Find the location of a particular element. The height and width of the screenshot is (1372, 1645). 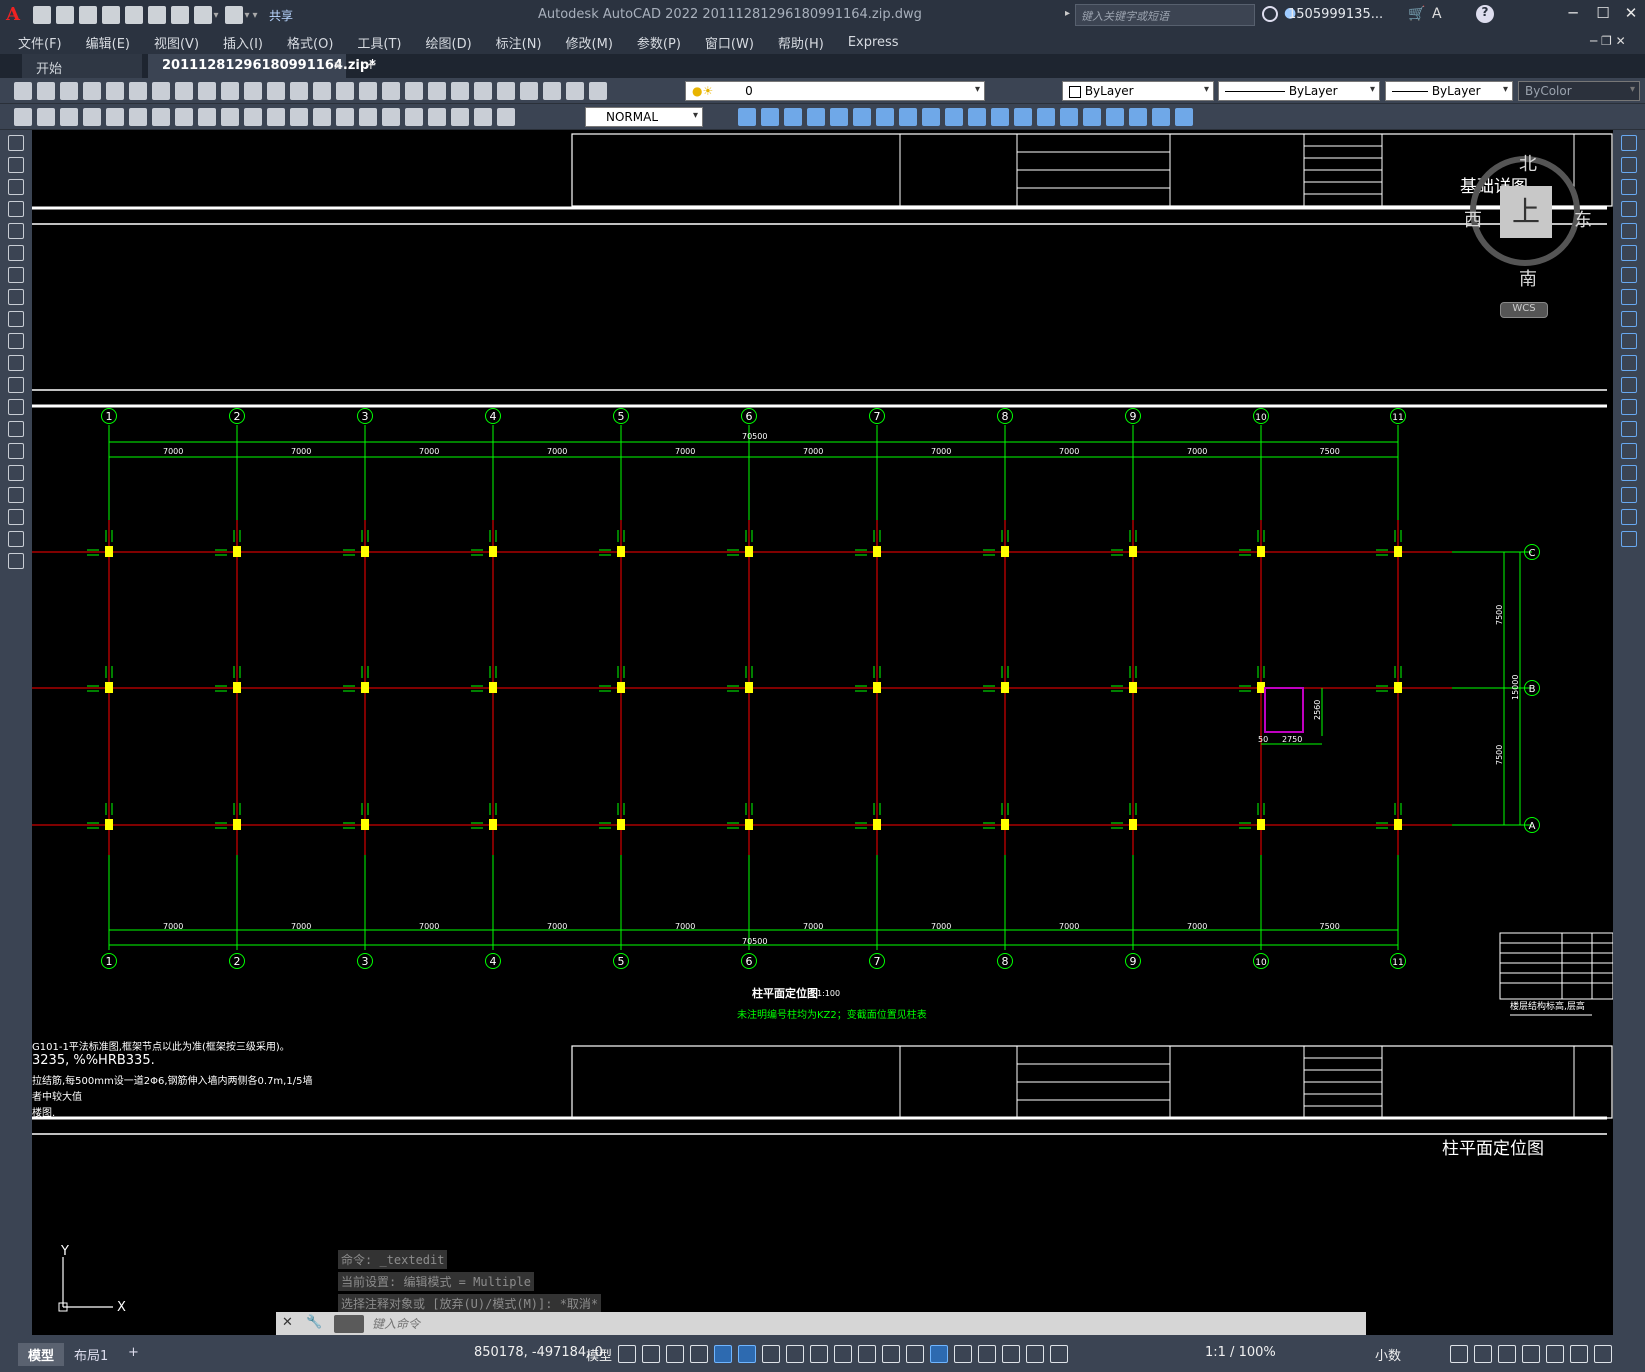

layer-bulb-icon: ●☀ is located at coordinates (702, 91).